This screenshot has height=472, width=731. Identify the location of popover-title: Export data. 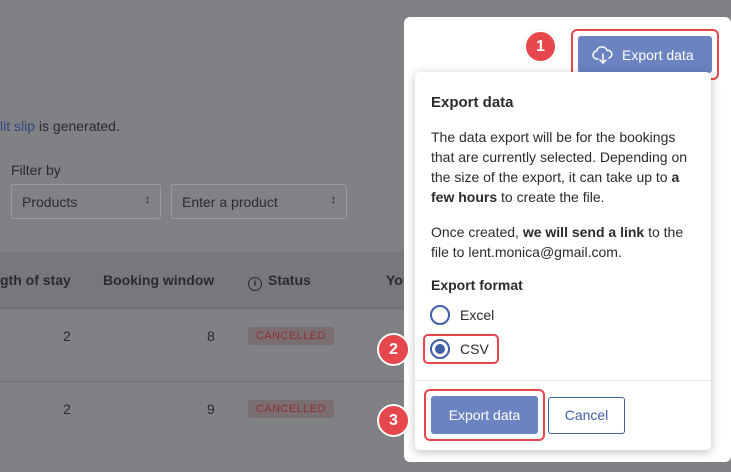
(472, 102).